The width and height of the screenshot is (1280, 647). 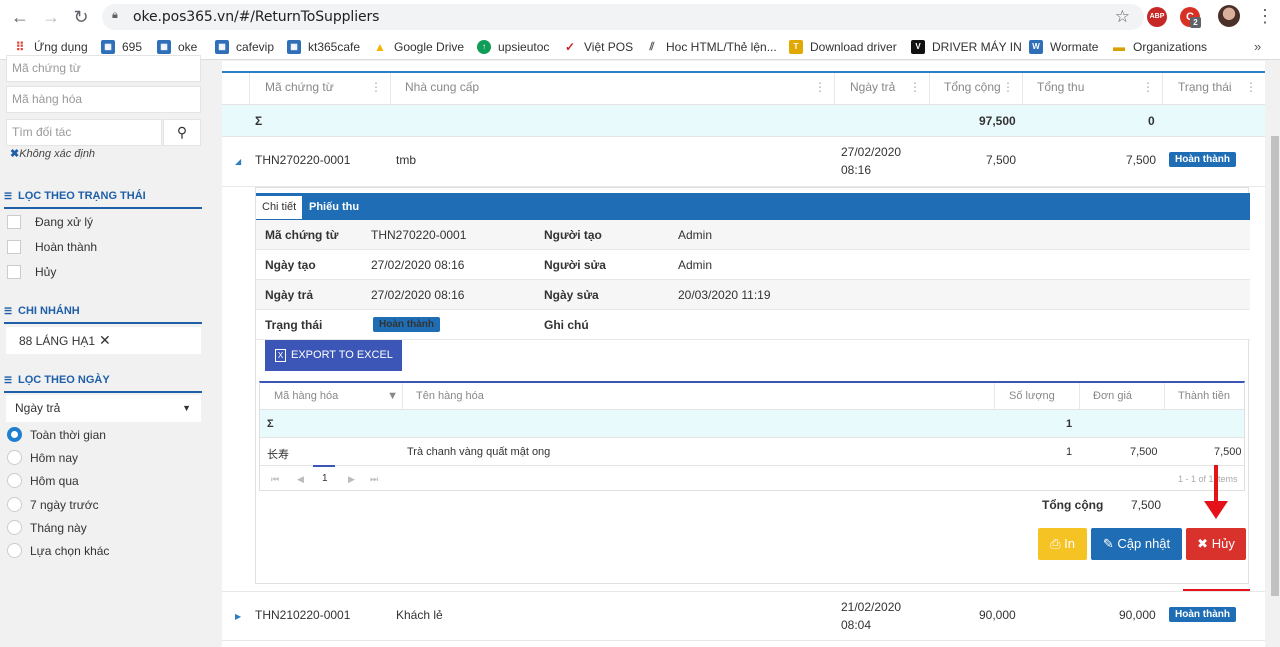 I want to click on date-custom-radio: Lựa chọn khác, so click(x=58, y=550).